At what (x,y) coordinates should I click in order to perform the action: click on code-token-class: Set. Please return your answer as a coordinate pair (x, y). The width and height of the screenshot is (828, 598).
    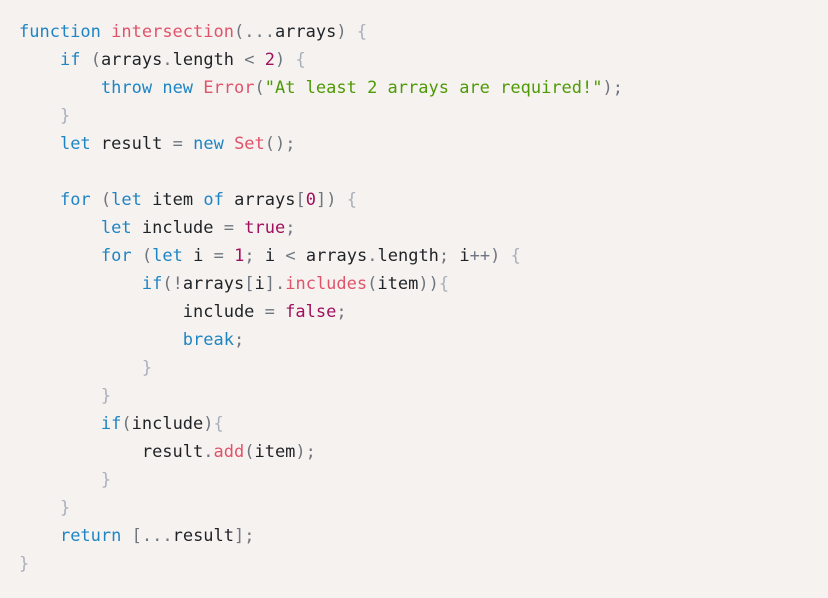
    Looking at the image, I should click on (249, 144).